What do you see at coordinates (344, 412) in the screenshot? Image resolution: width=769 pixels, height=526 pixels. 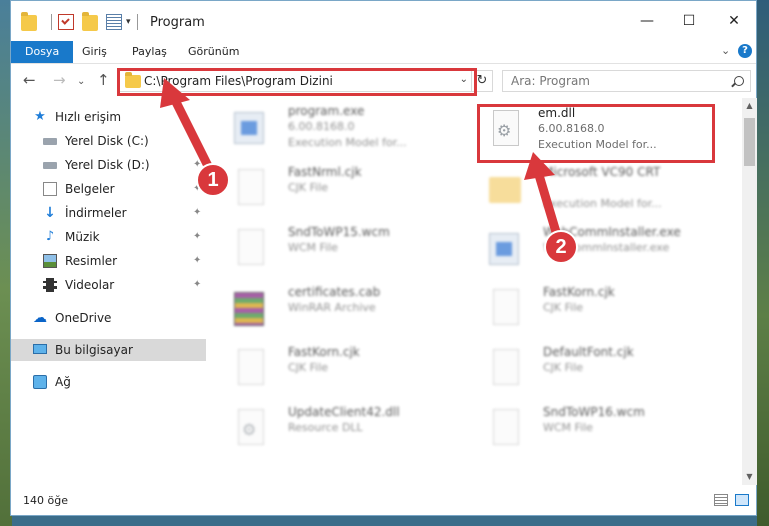 I see `file-name: UpdateClient42.dll` at bounding box center [344, 412].